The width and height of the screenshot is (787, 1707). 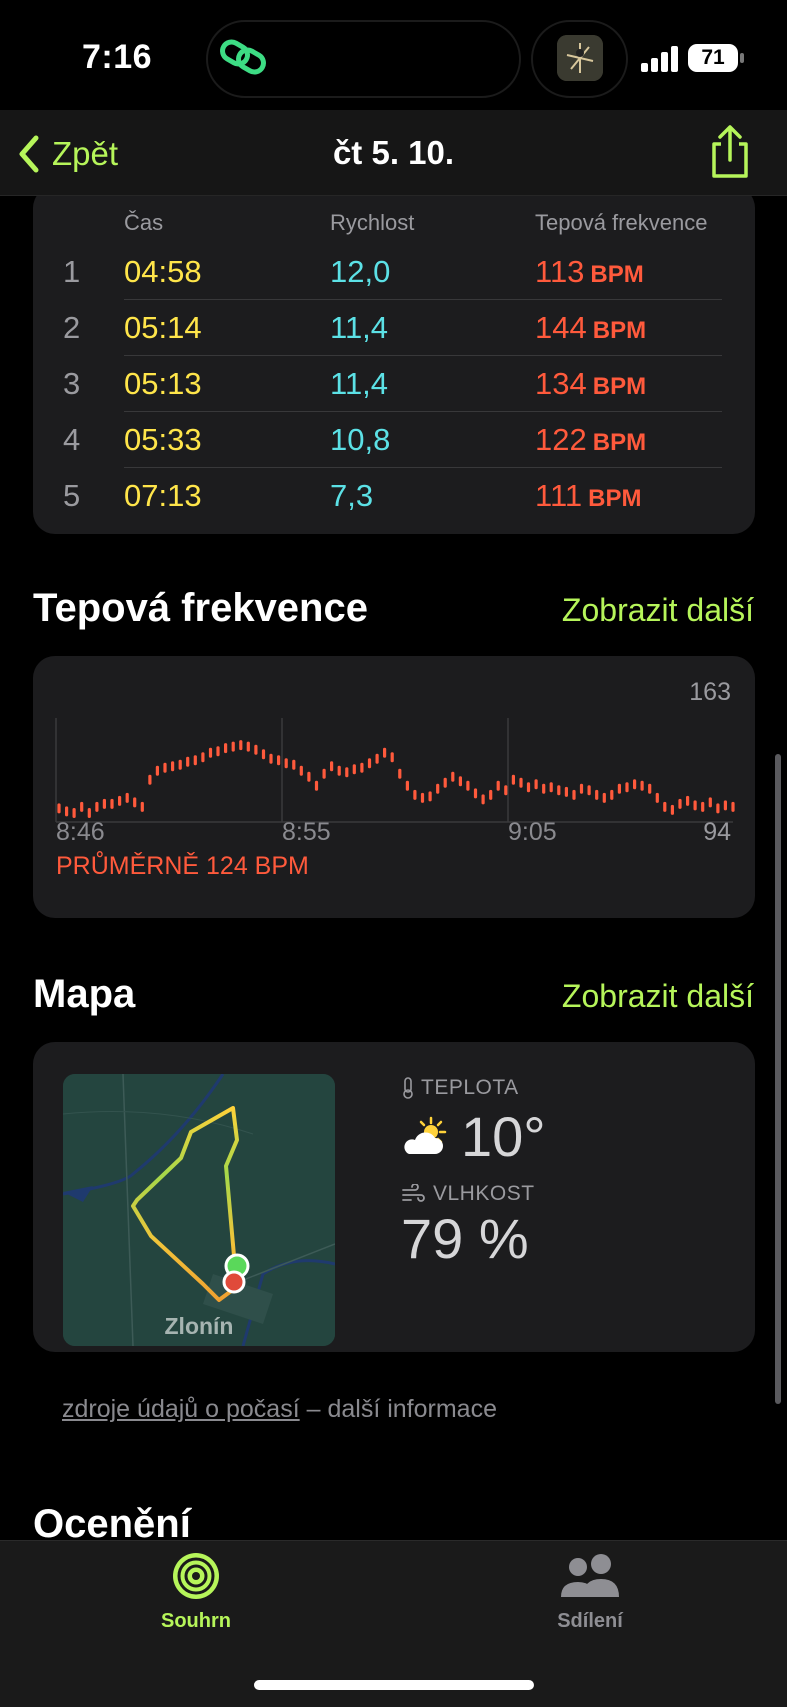 I want to click on split-time: 05:13, so click(x=163, y=383).